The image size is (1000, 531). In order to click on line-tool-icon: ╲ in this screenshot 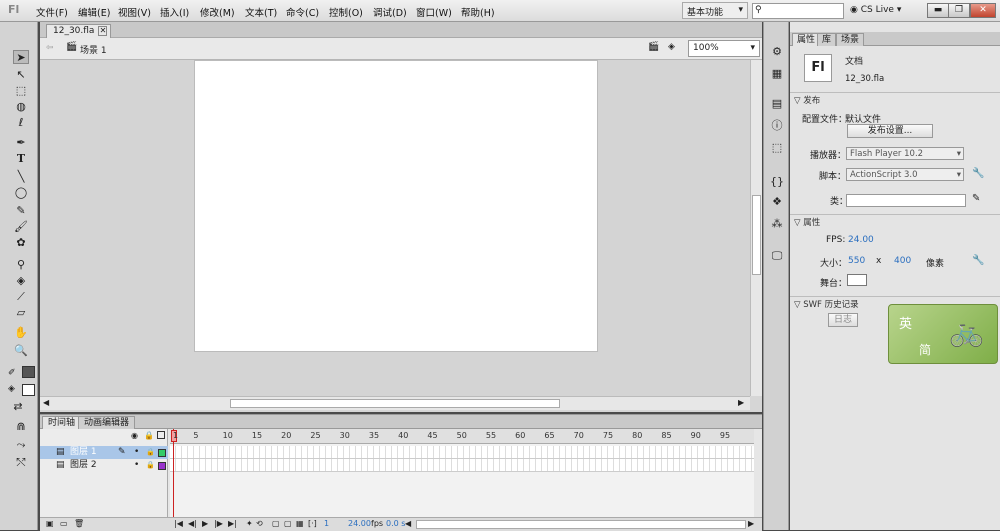, I will do `click(21, 177)`.